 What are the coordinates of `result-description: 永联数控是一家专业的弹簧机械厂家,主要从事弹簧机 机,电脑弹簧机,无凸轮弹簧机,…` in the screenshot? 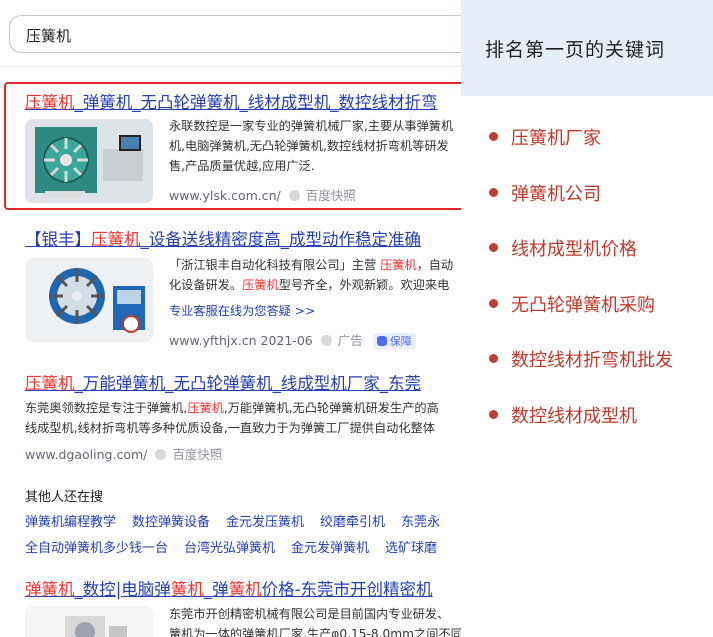 It's located at (315, 146).